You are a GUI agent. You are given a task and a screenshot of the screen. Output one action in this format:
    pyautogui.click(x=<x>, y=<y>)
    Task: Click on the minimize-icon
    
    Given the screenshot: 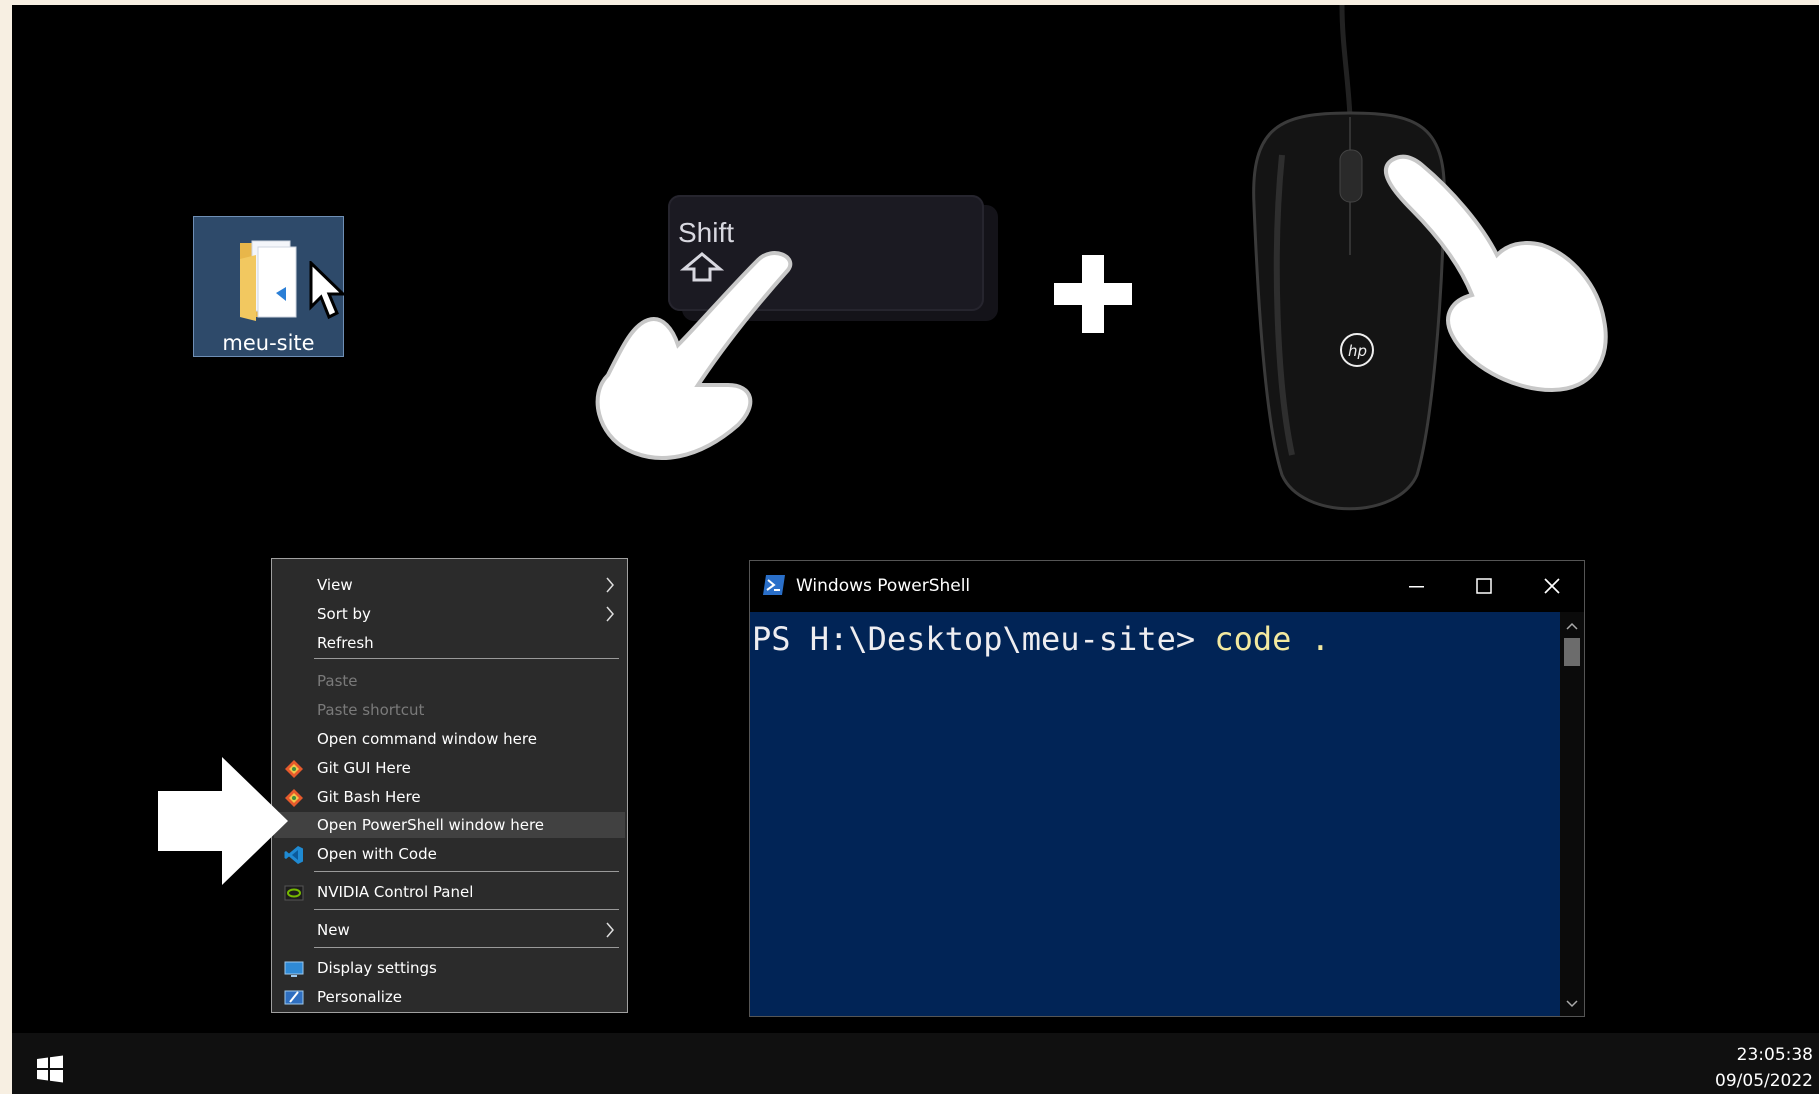 What is the action you would take?
    pyautogui.click(x=1416, y=587)
    